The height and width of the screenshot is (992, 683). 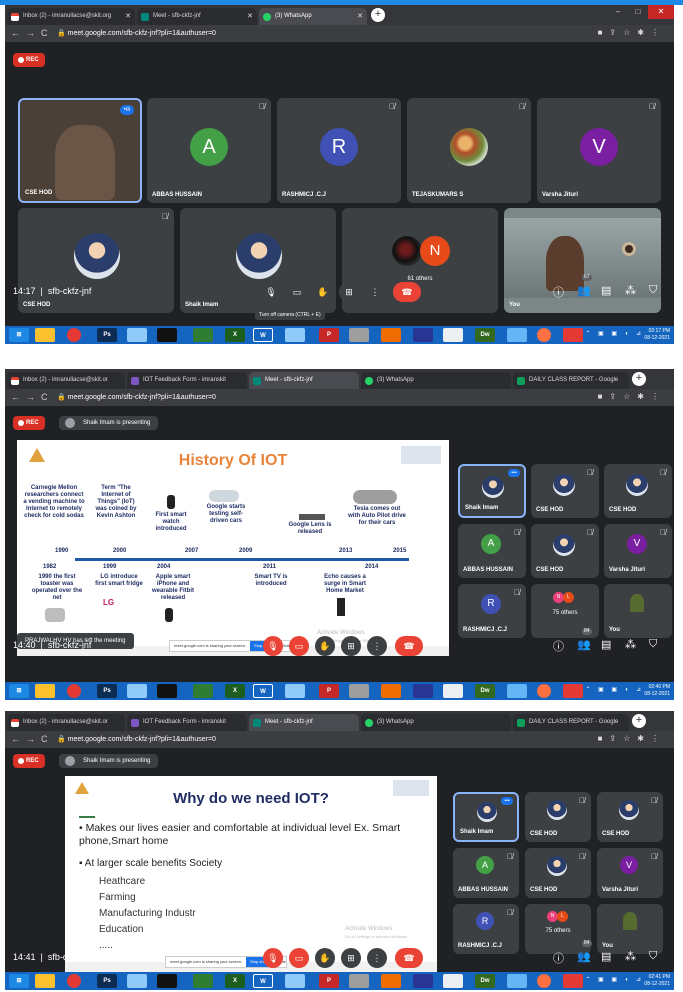 What do you see at coordinates (45, 691) in the screenshot?
I see `file-explorer-icon` at bounding box center [45, 691].